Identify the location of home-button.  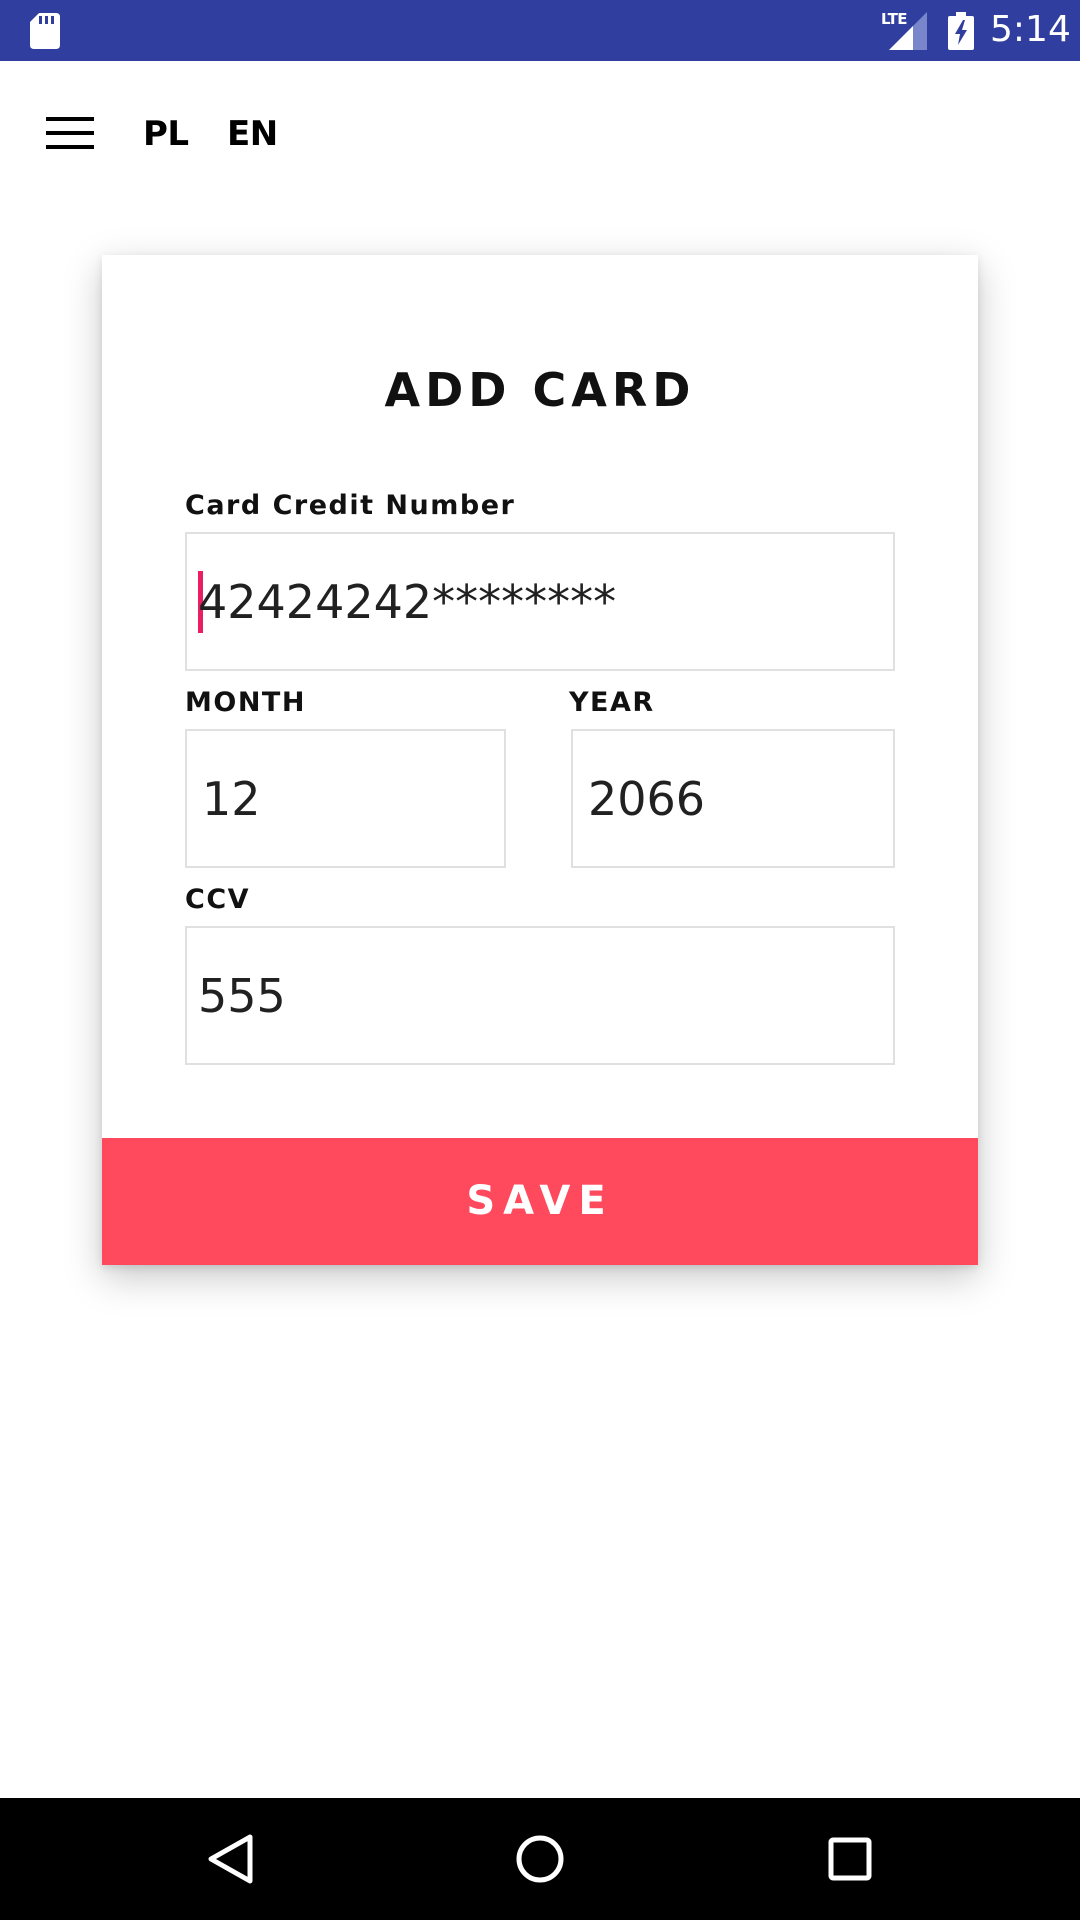
(540, 1859).